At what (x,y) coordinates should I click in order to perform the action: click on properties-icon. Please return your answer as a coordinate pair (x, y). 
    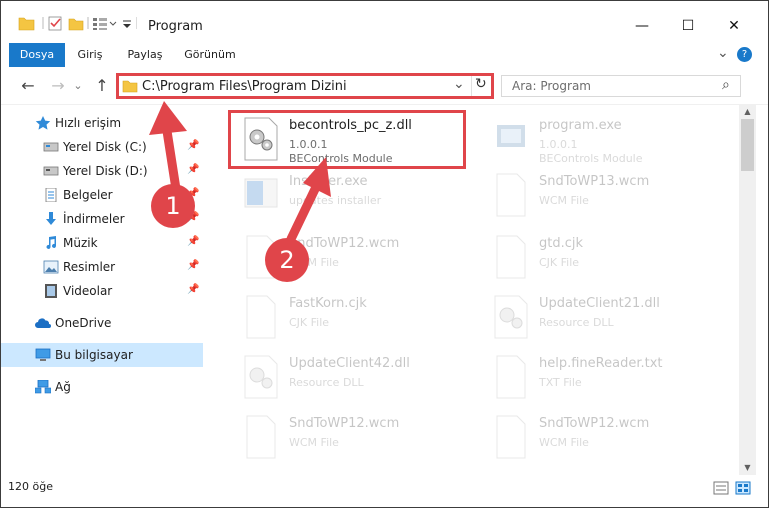
    Looking at the image, I should click on (55, 23).